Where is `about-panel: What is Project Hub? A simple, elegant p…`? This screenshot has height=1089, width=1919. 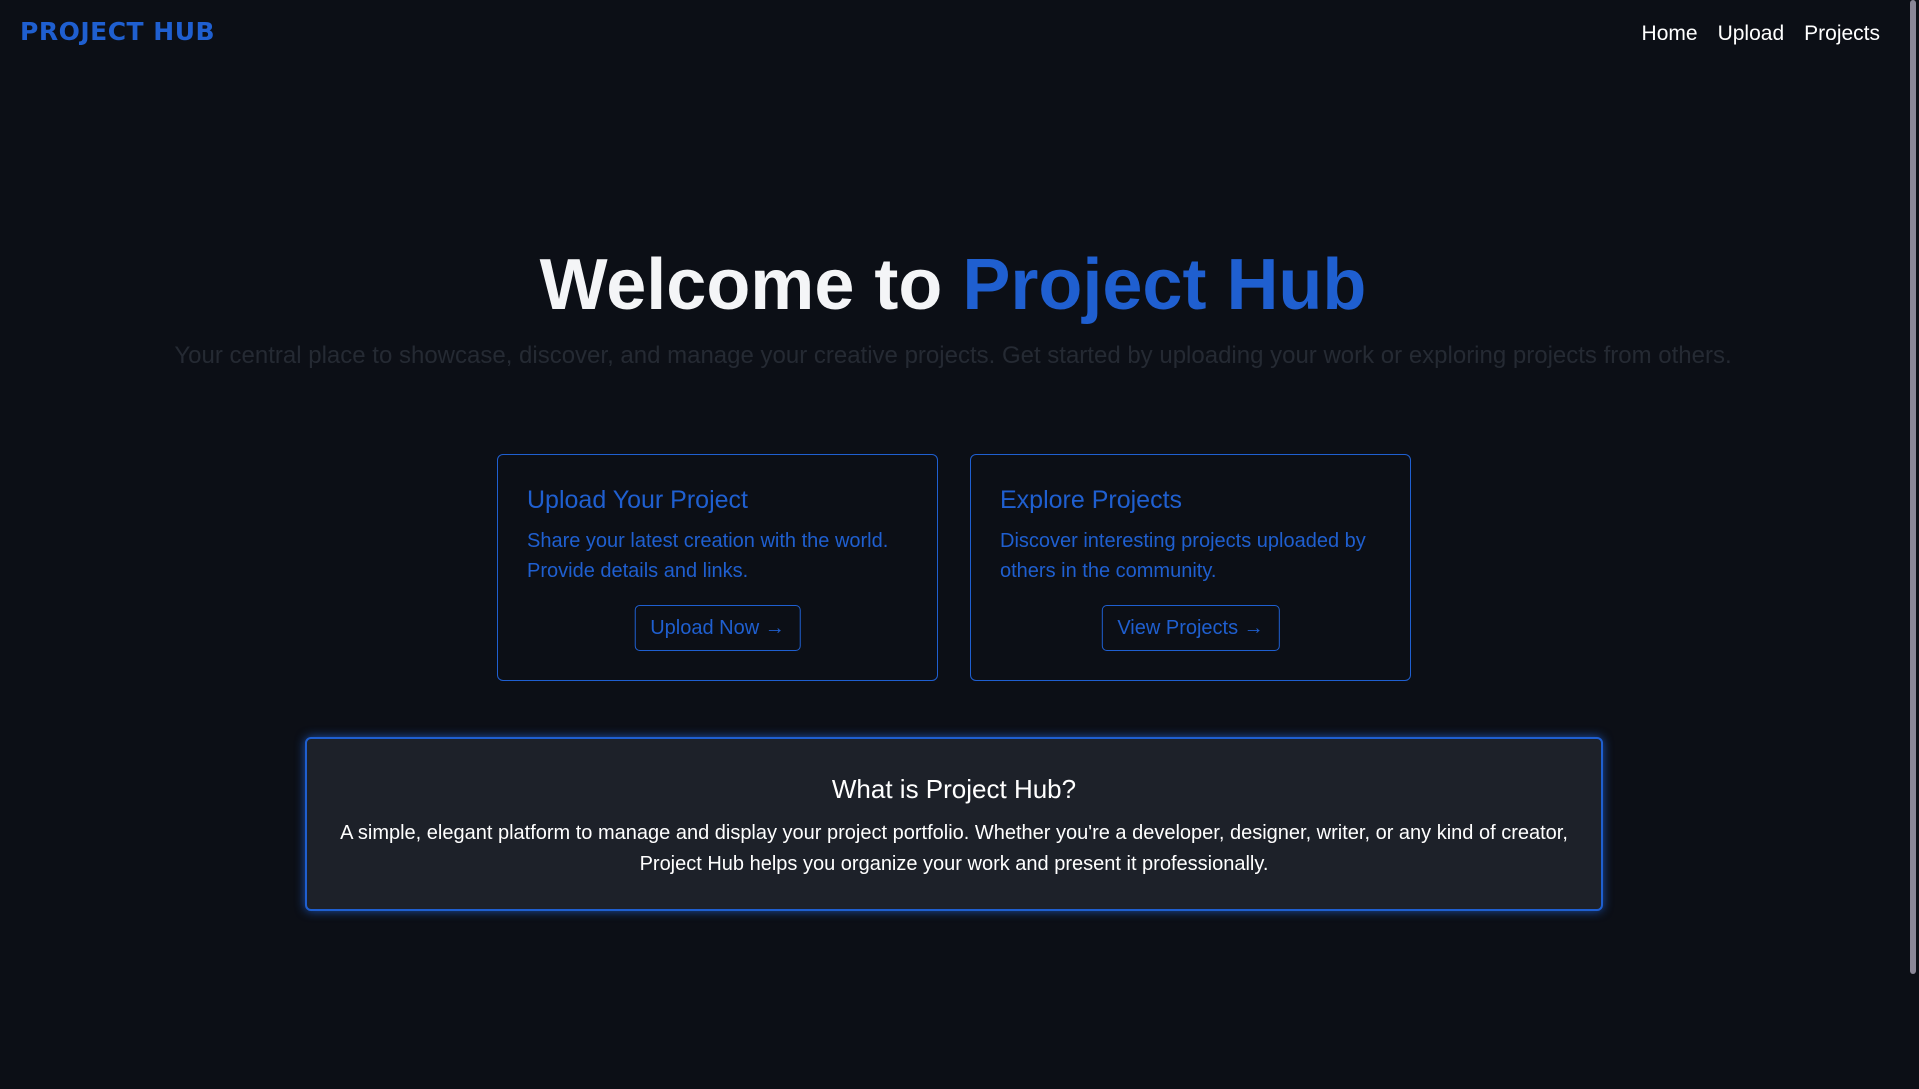 about-panel: What is Project Hub? A simple, elegant p… is located at coordinates (954, 824).